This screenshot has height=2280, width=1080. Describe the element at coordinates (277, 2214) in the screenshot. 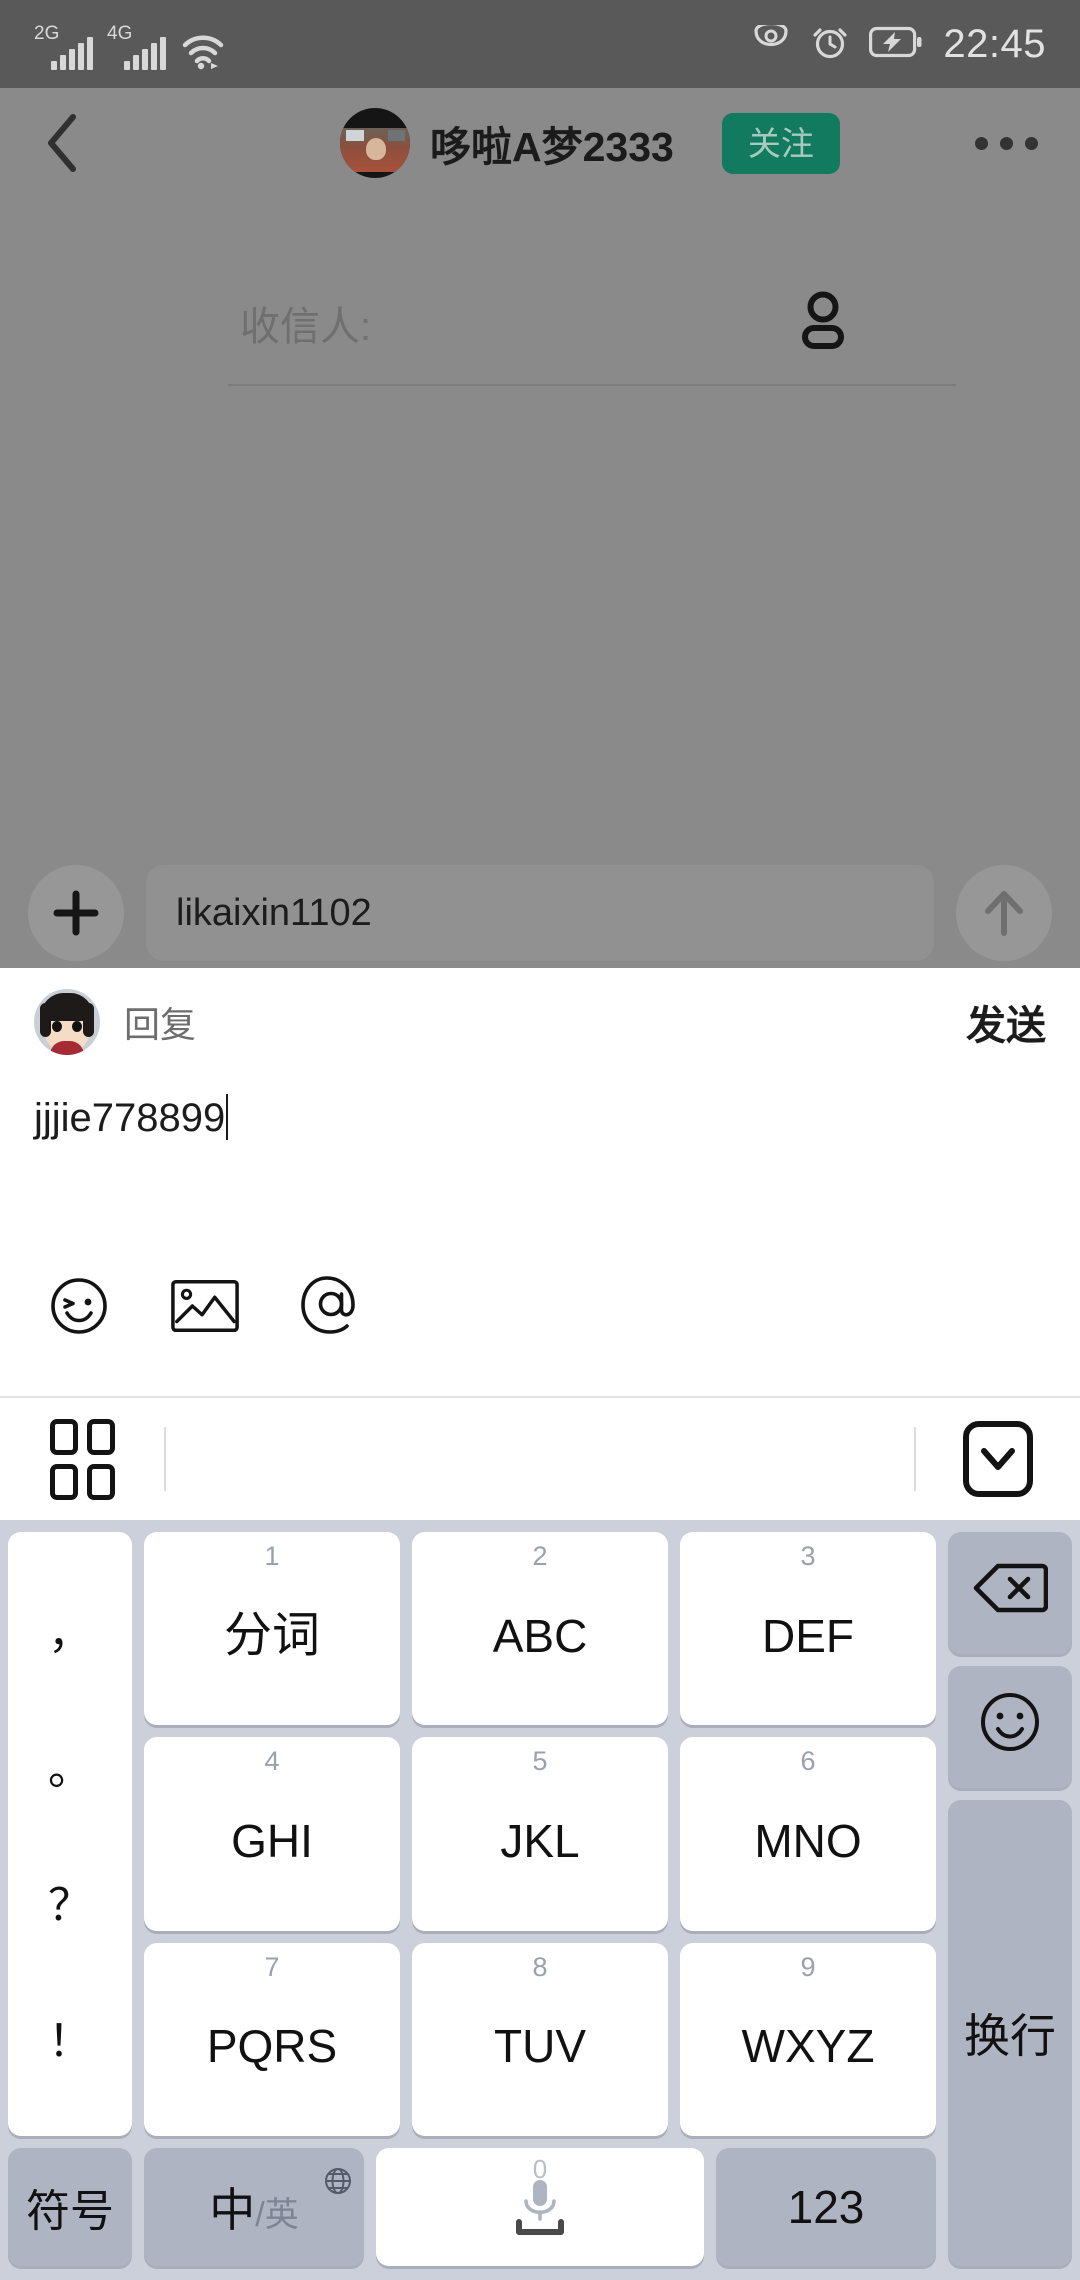

I see `language-en-label: /英` at that location.